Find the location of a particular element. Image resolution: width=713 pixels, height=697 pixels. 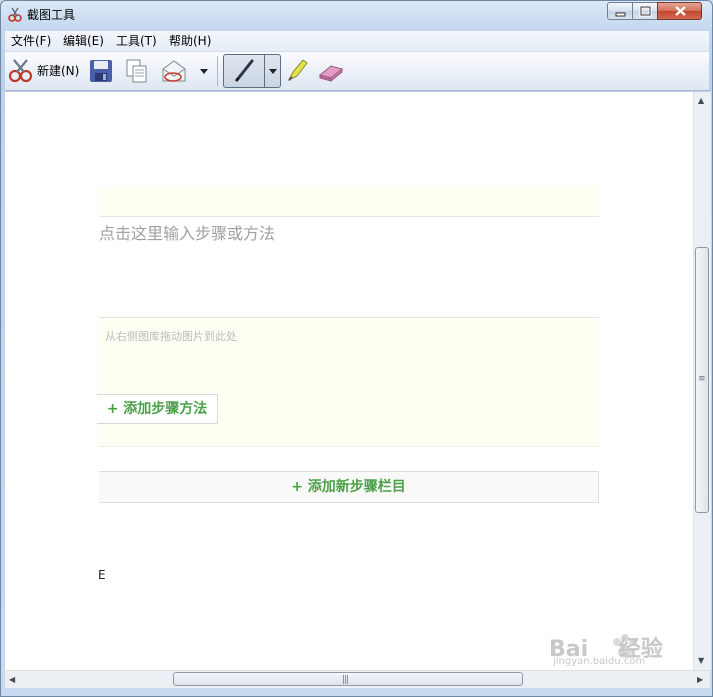

new-snip-label: 新建(N) is located at coordinates (58, 71).